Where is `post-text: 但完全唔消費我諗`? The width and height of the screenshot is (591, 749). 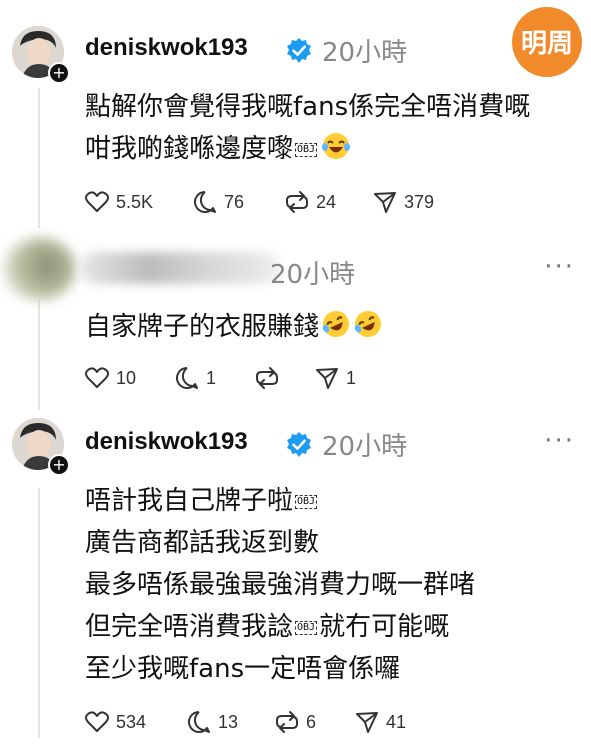
post-text: 但完全唔消費我諗 is located at coordinates (189, 627).